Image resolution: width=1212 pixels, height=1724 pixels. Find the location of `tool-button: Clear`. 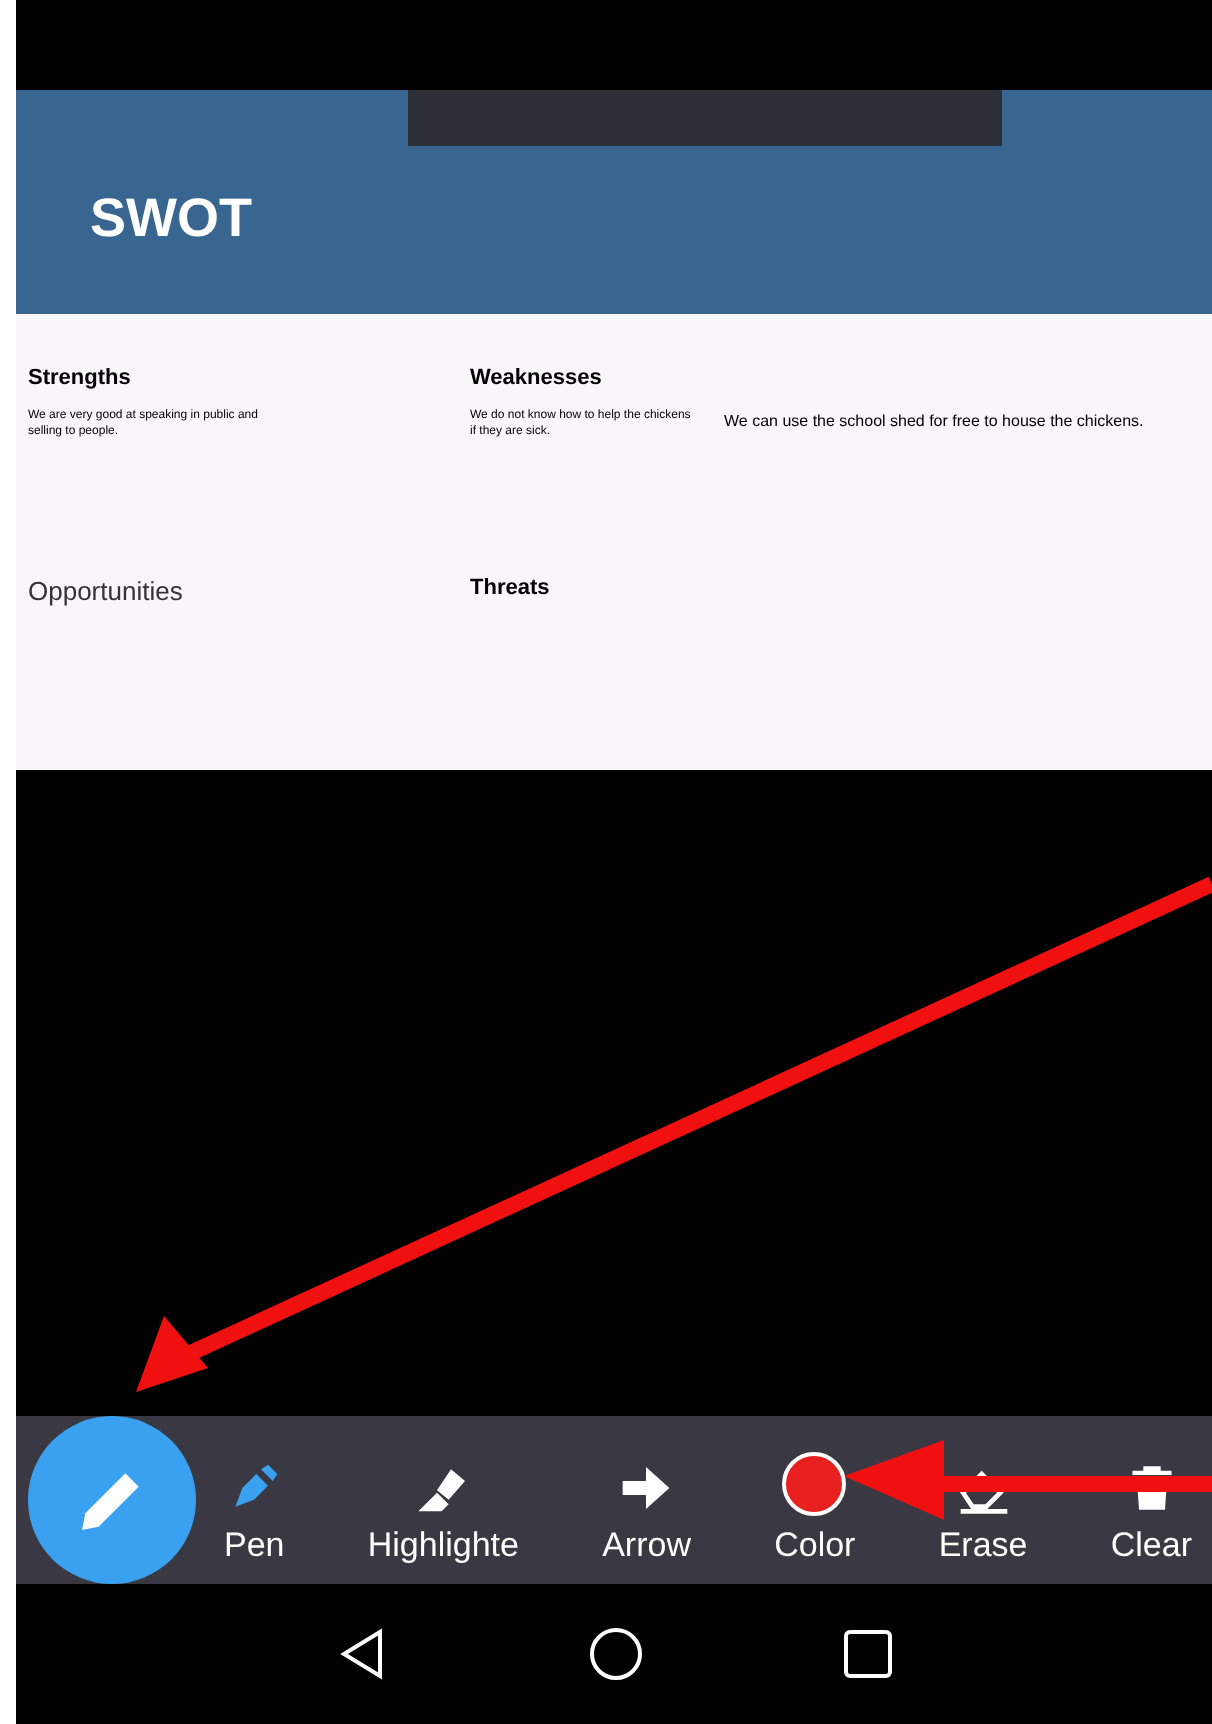

tool-button: Clear is located at coordinates (1151, 1500).